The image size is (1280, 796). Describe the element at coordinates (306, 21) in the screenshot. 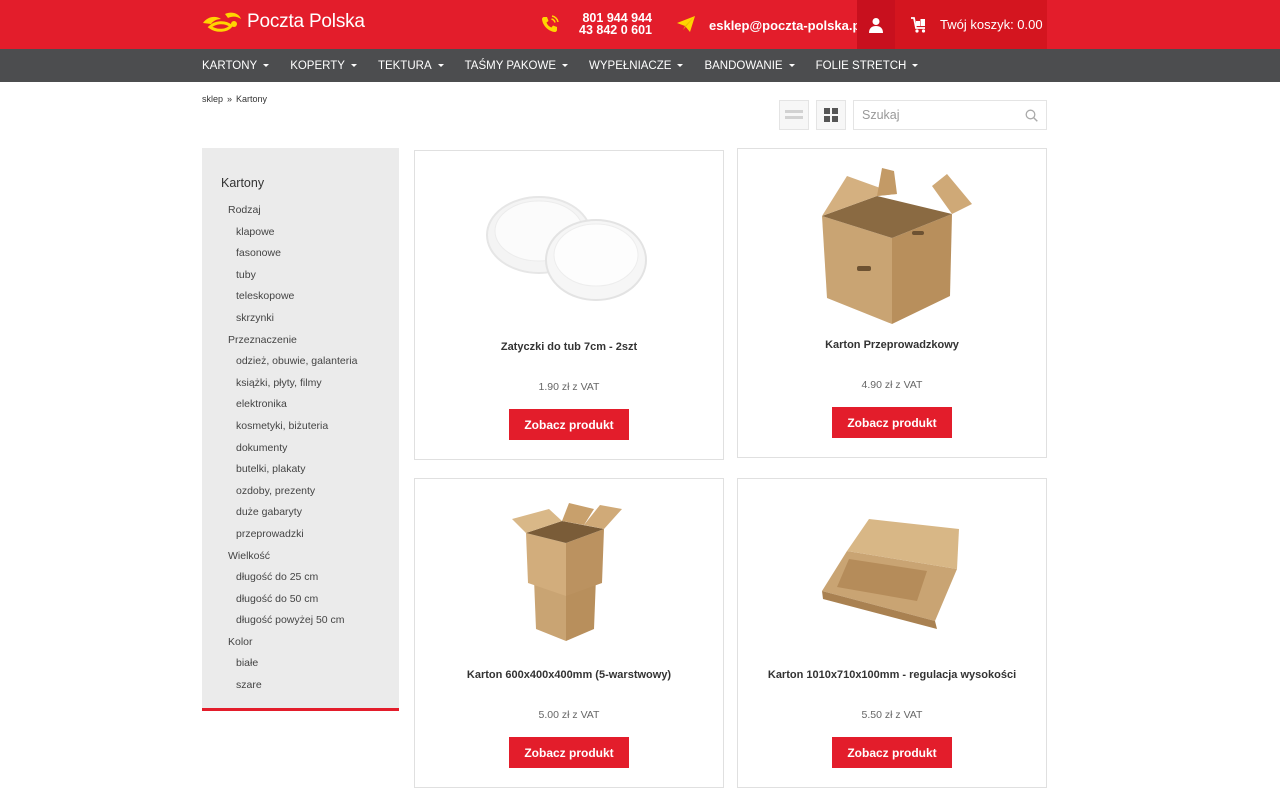

I see `logo-text: Poczta Polska` at that location.